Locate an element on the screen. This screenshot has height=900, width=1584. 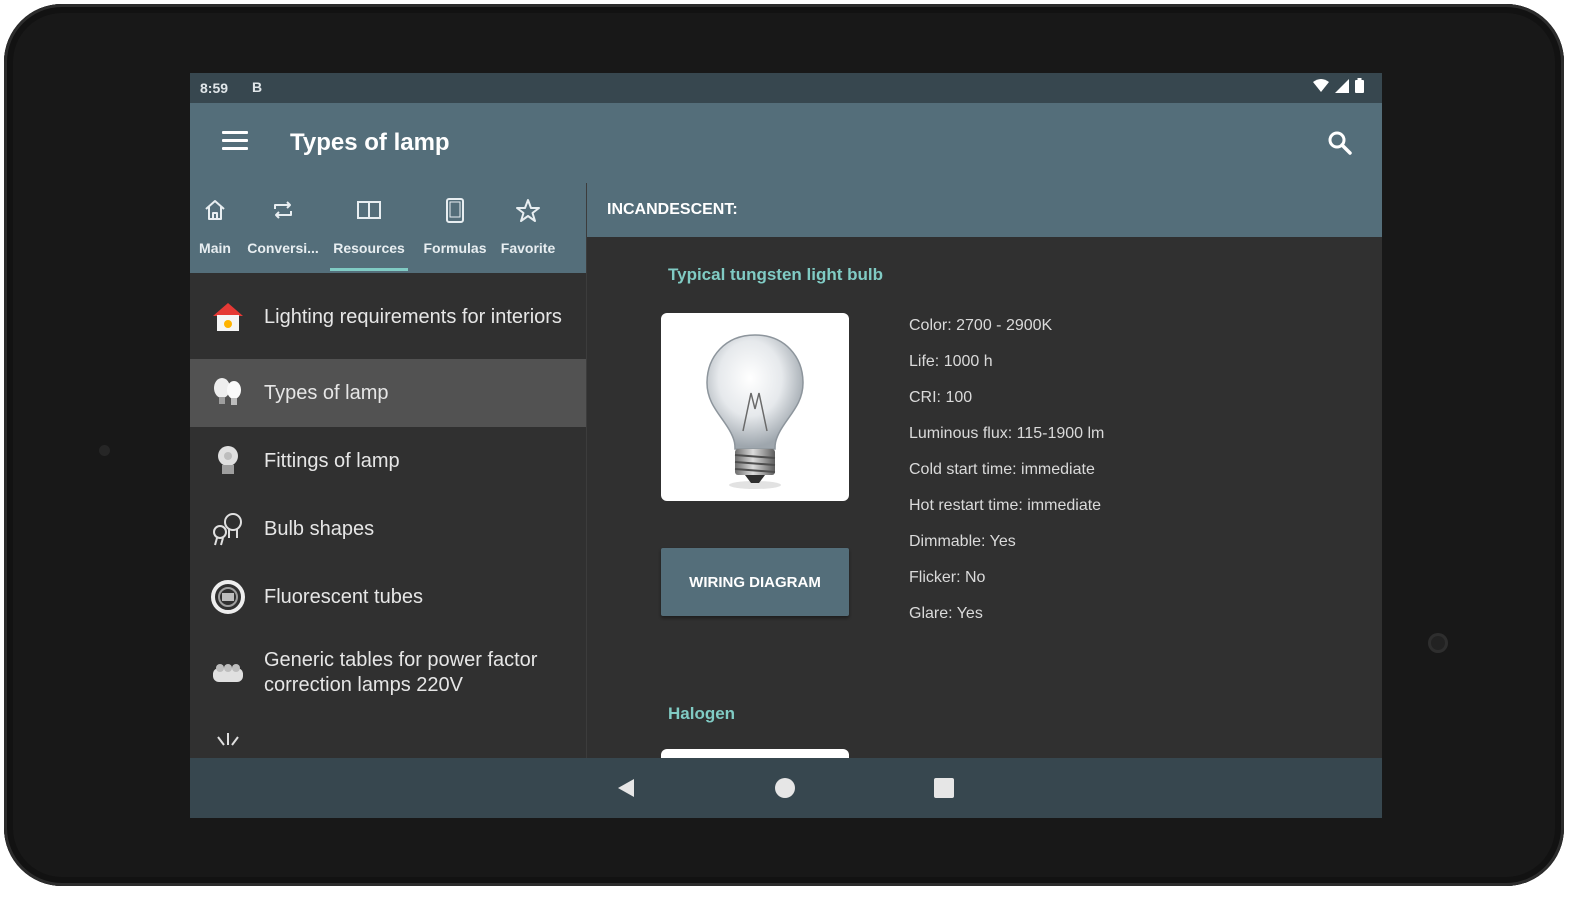
light-bulb-icon is located at coordinates (755, 411).